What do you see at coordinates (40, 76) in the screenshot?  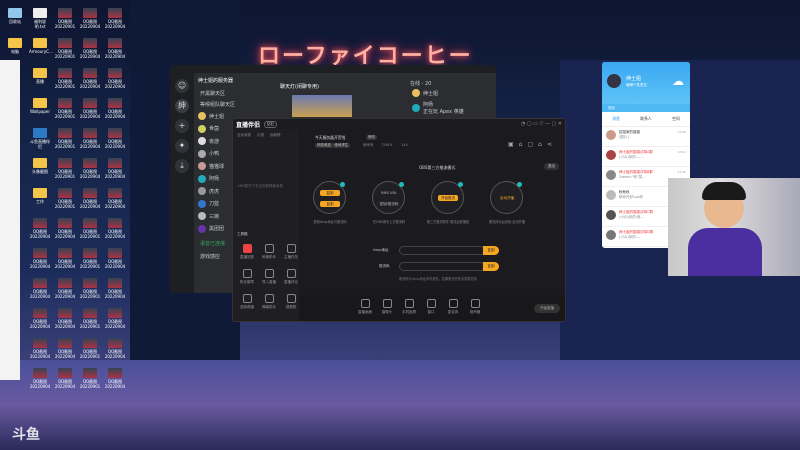 I see `desktop-icon: 直播` at bounding box center [40, 76].